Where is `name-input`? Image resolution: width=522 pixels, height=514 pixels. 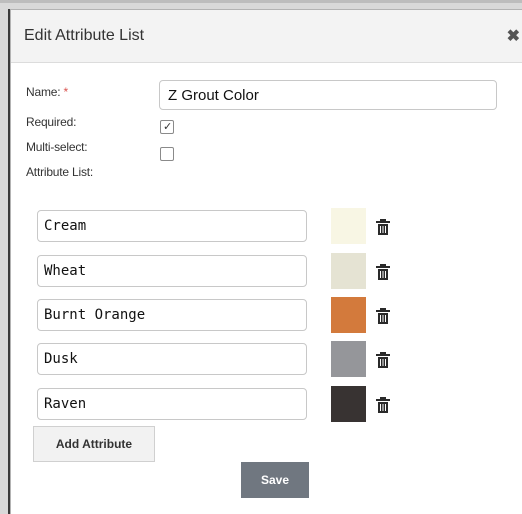 name-input is located at coordinates (328, 95).